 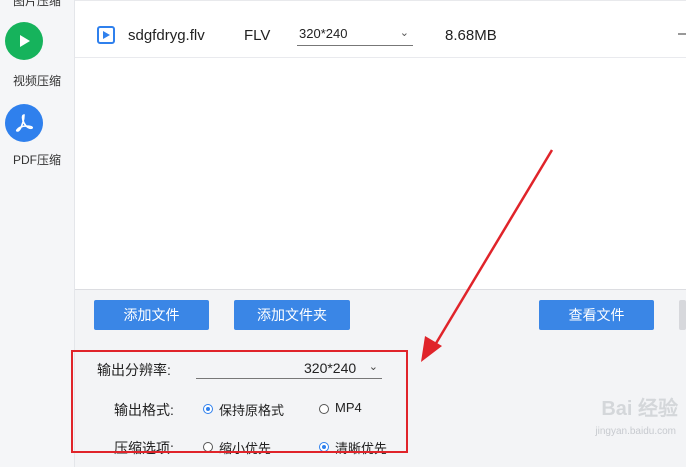 I want to click on watermark-url: jingyan.baidu.com, so click(x=635, y=431).